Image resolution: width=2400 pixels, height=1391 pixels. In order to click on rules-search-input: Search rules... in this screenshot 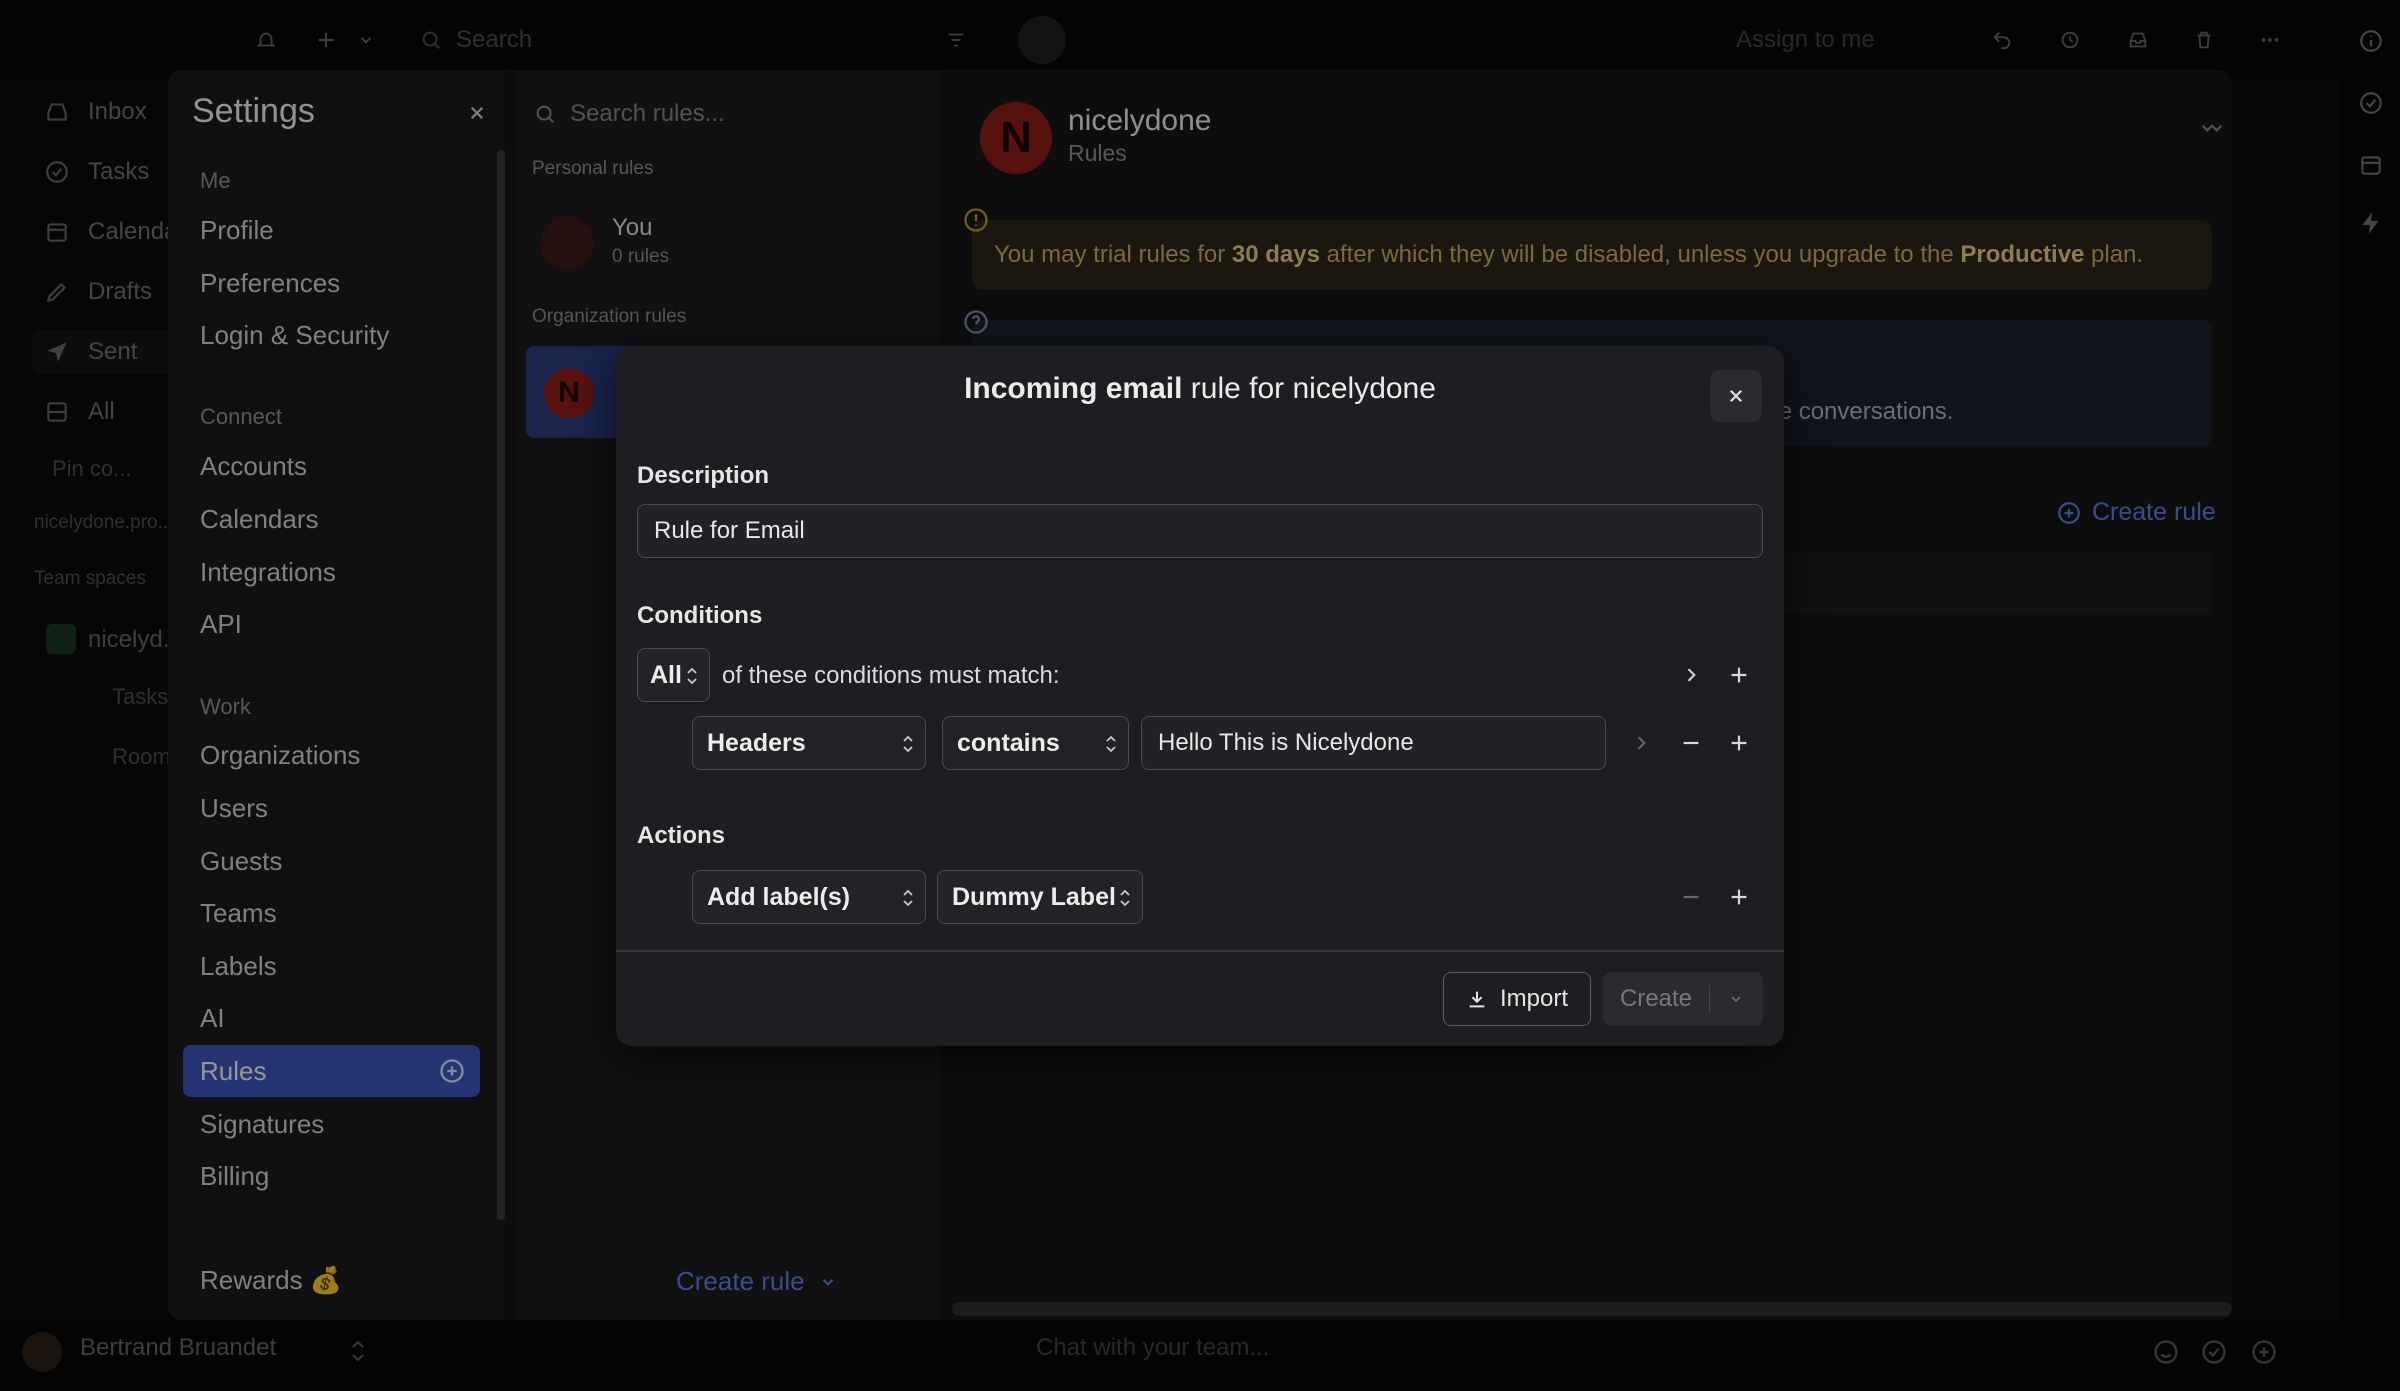, I will do `click(629, 114)`.